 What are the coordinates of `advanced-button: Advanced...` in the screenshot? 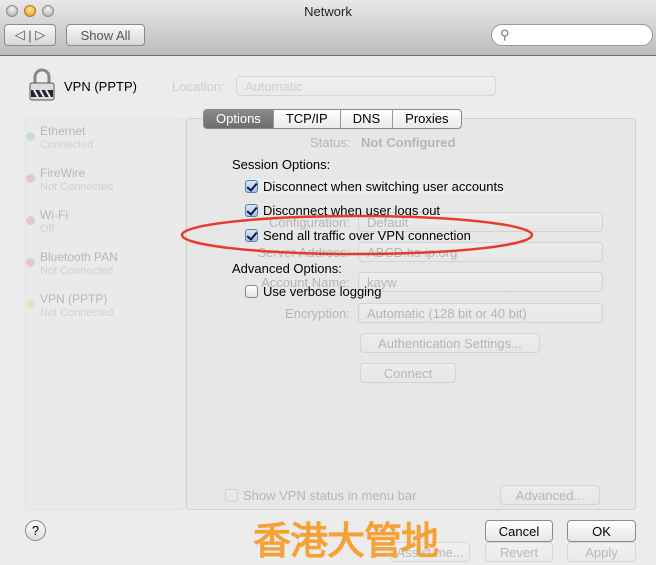 It's located at (550, 495).